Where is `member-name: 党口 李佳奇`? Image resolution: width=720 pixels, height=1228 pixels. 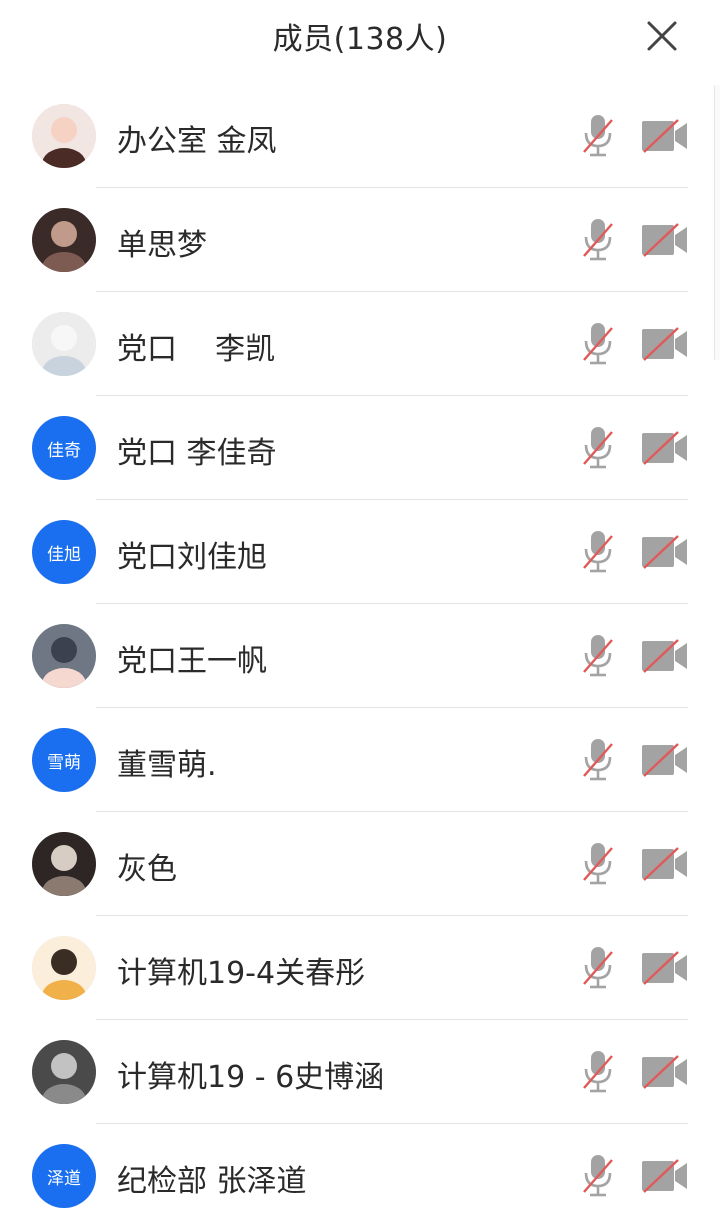 member-name: 党口 李佳奇 is located at coordinates (197, 453).